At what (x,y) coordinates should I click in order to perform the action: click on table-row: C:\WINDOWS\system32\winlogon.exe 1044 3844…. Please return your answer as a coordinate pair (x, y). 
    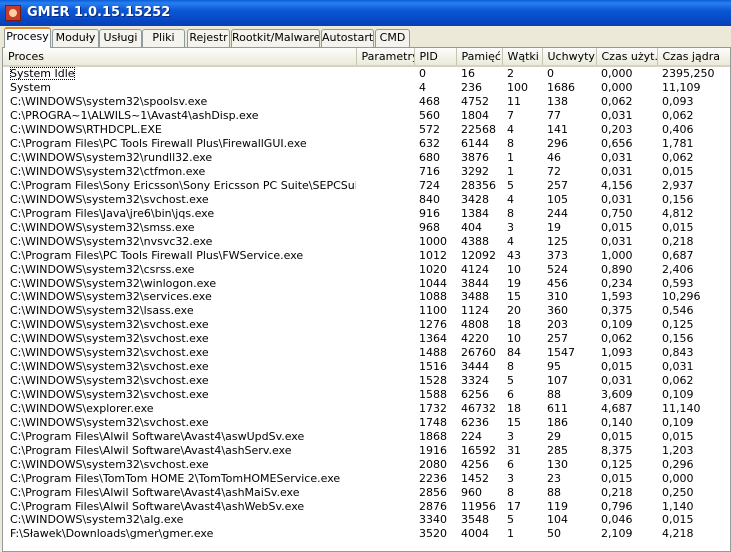
    Looking at the image, I should click on (366, 283).